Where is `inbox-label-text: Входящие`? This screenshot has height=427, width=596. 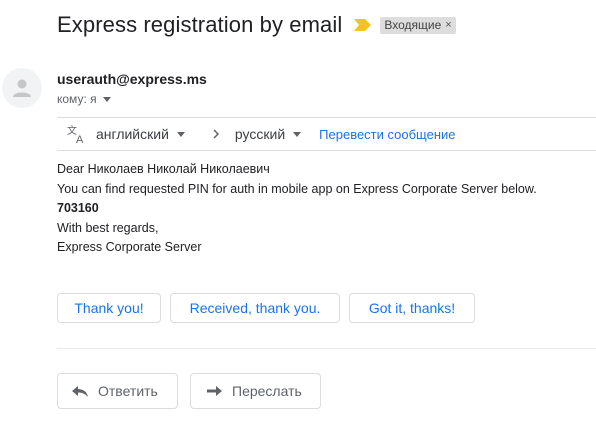 inbox-label-text: Входящие is located at coordinates (413, 24).